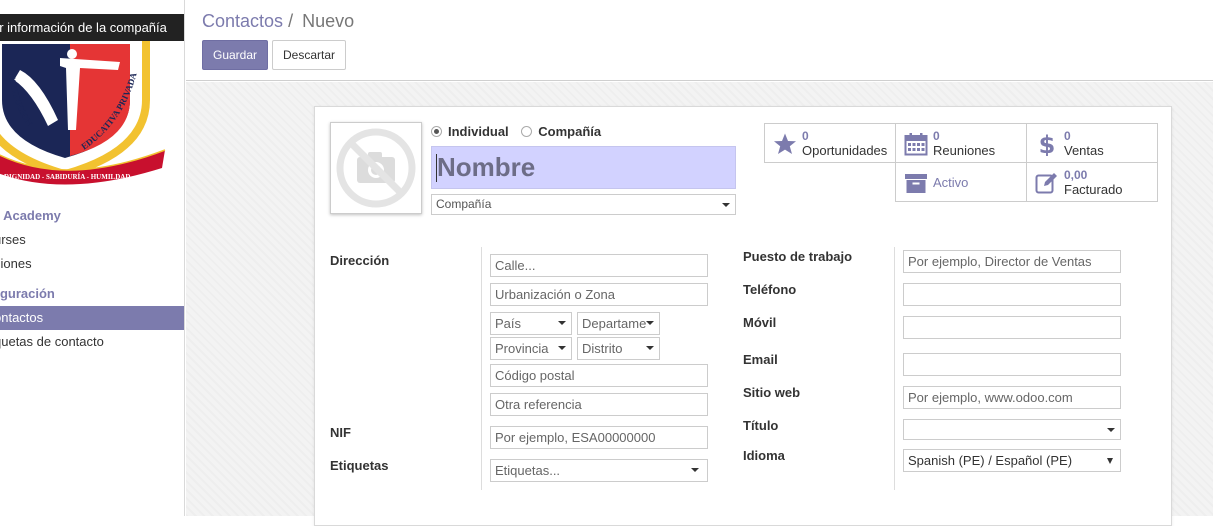 This screenshot has height=526, width=1213. I want to click on edit-icon, so click(1046, 183).